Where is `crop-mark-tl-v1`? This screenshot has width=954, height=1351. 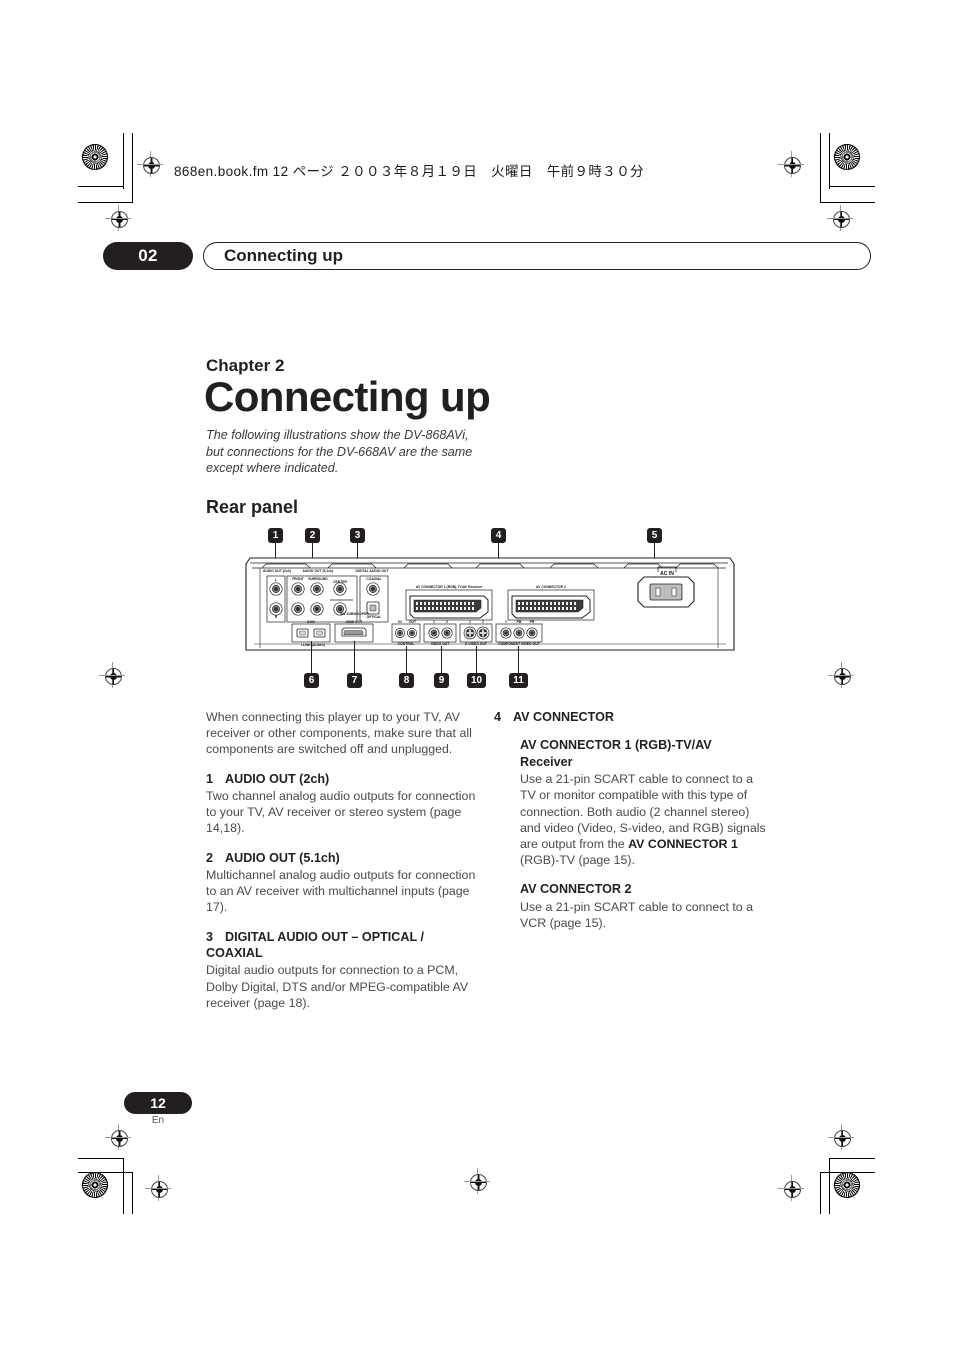
crop-mark-tl-v1 is located at coordinates (123, 161).